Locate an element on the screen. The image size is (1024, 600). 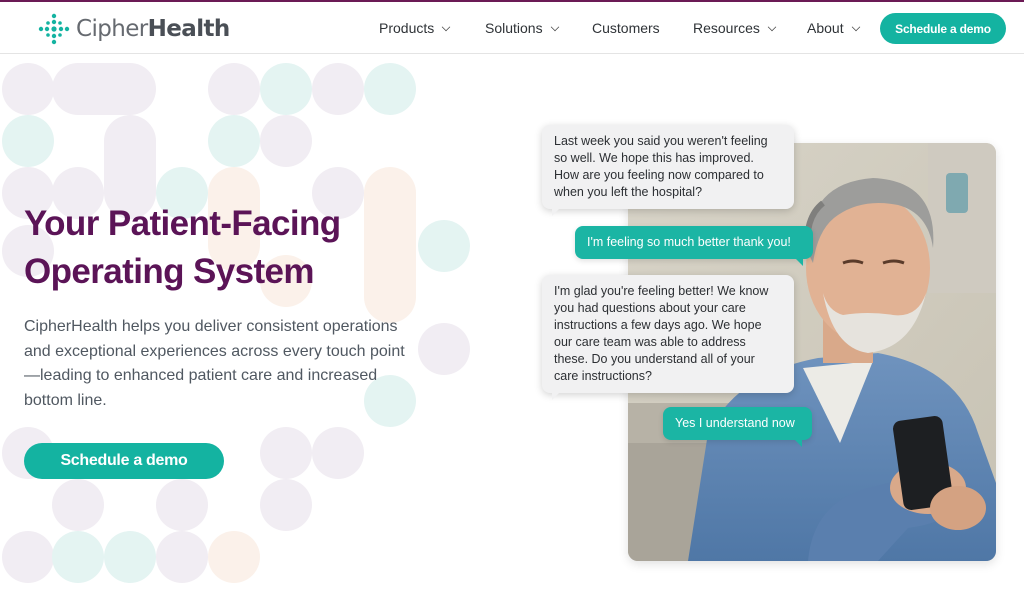
logo-wordmark: CipherHealth is located at coordinates (153, 28).